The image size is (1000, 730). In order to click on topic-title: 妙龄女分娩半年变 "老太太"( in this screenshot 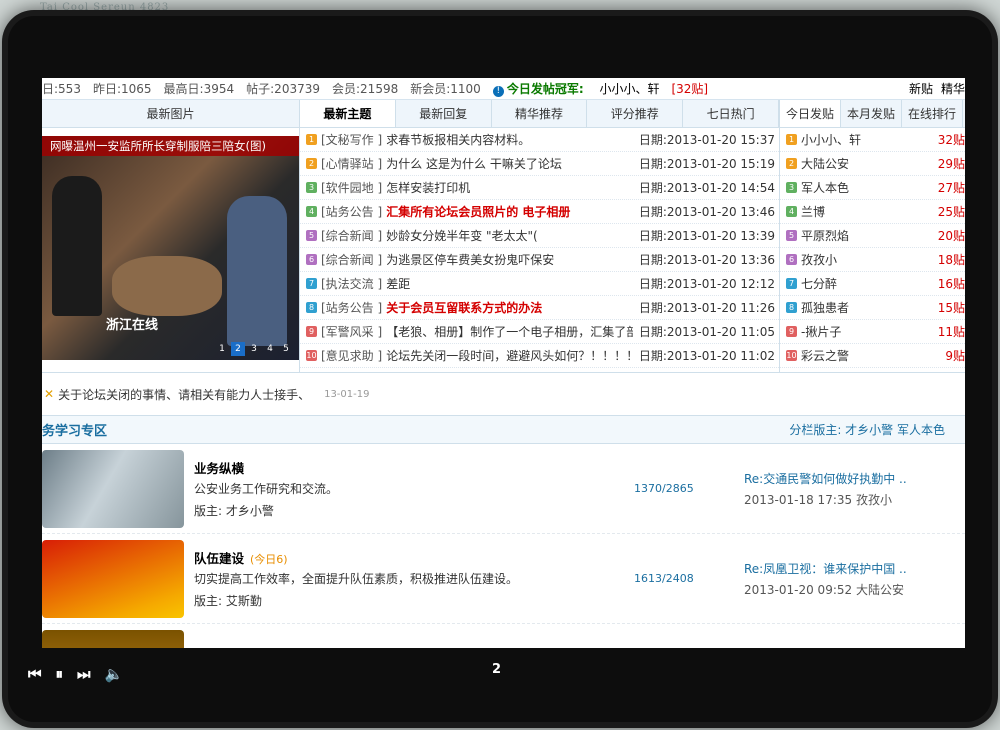, I will do `click(509, 235)`.